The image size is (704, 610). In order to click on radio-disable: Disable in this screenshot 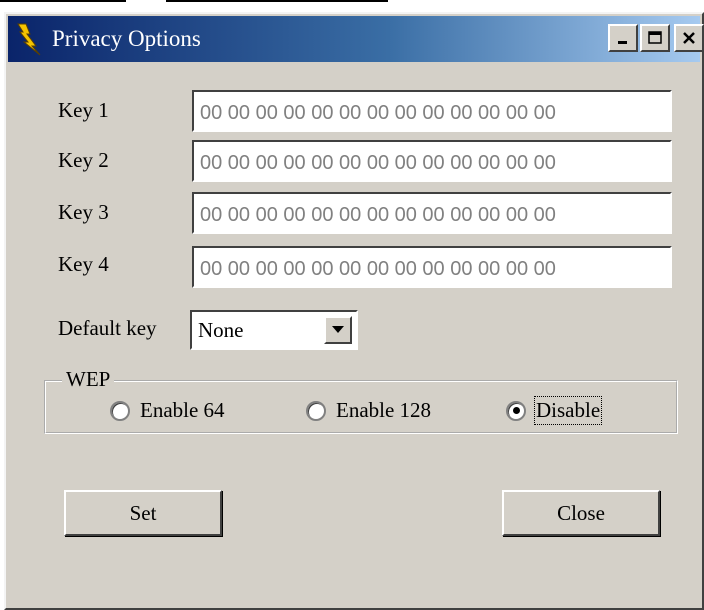, I will do `click(554, 410)`.